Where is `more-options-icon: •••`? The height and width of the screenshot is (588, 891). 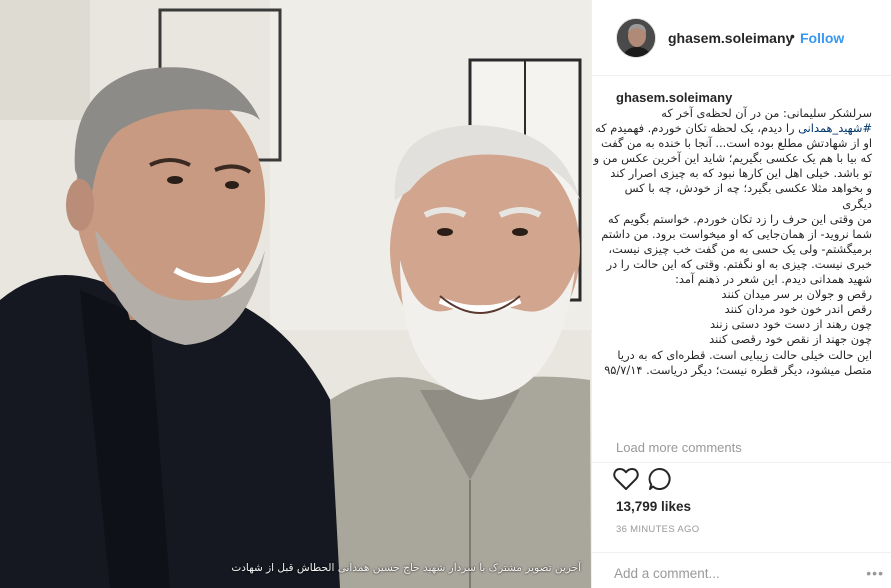
more-options-icon: ••• is located at coordinates (875, 573).